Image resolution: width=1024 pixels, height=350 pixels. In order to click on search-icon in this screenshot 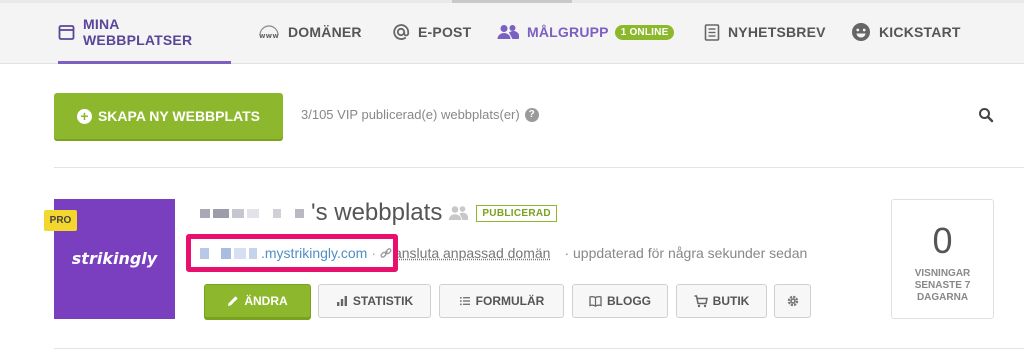, I will do `click(986, 115)`.